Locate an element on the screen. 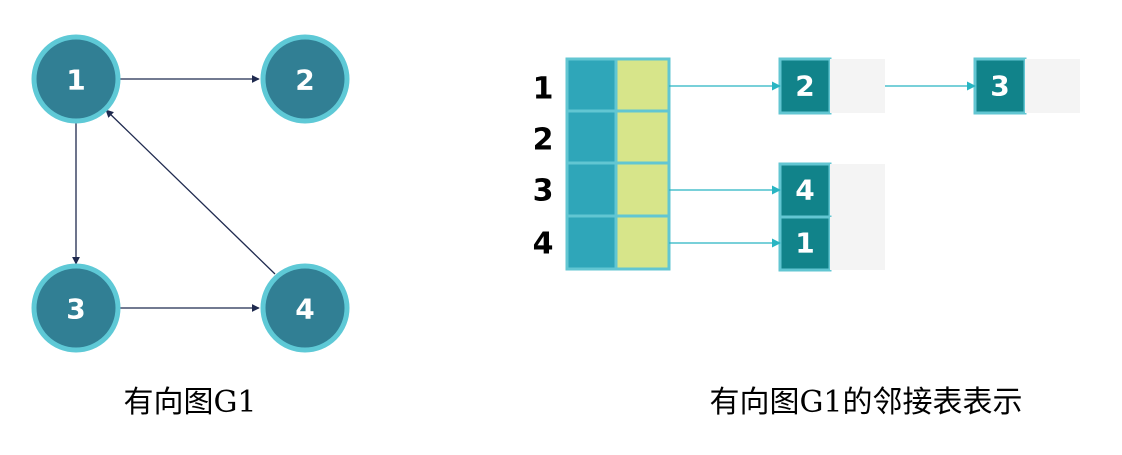  list-node-label: 4 is located at coordinates (804, 190).